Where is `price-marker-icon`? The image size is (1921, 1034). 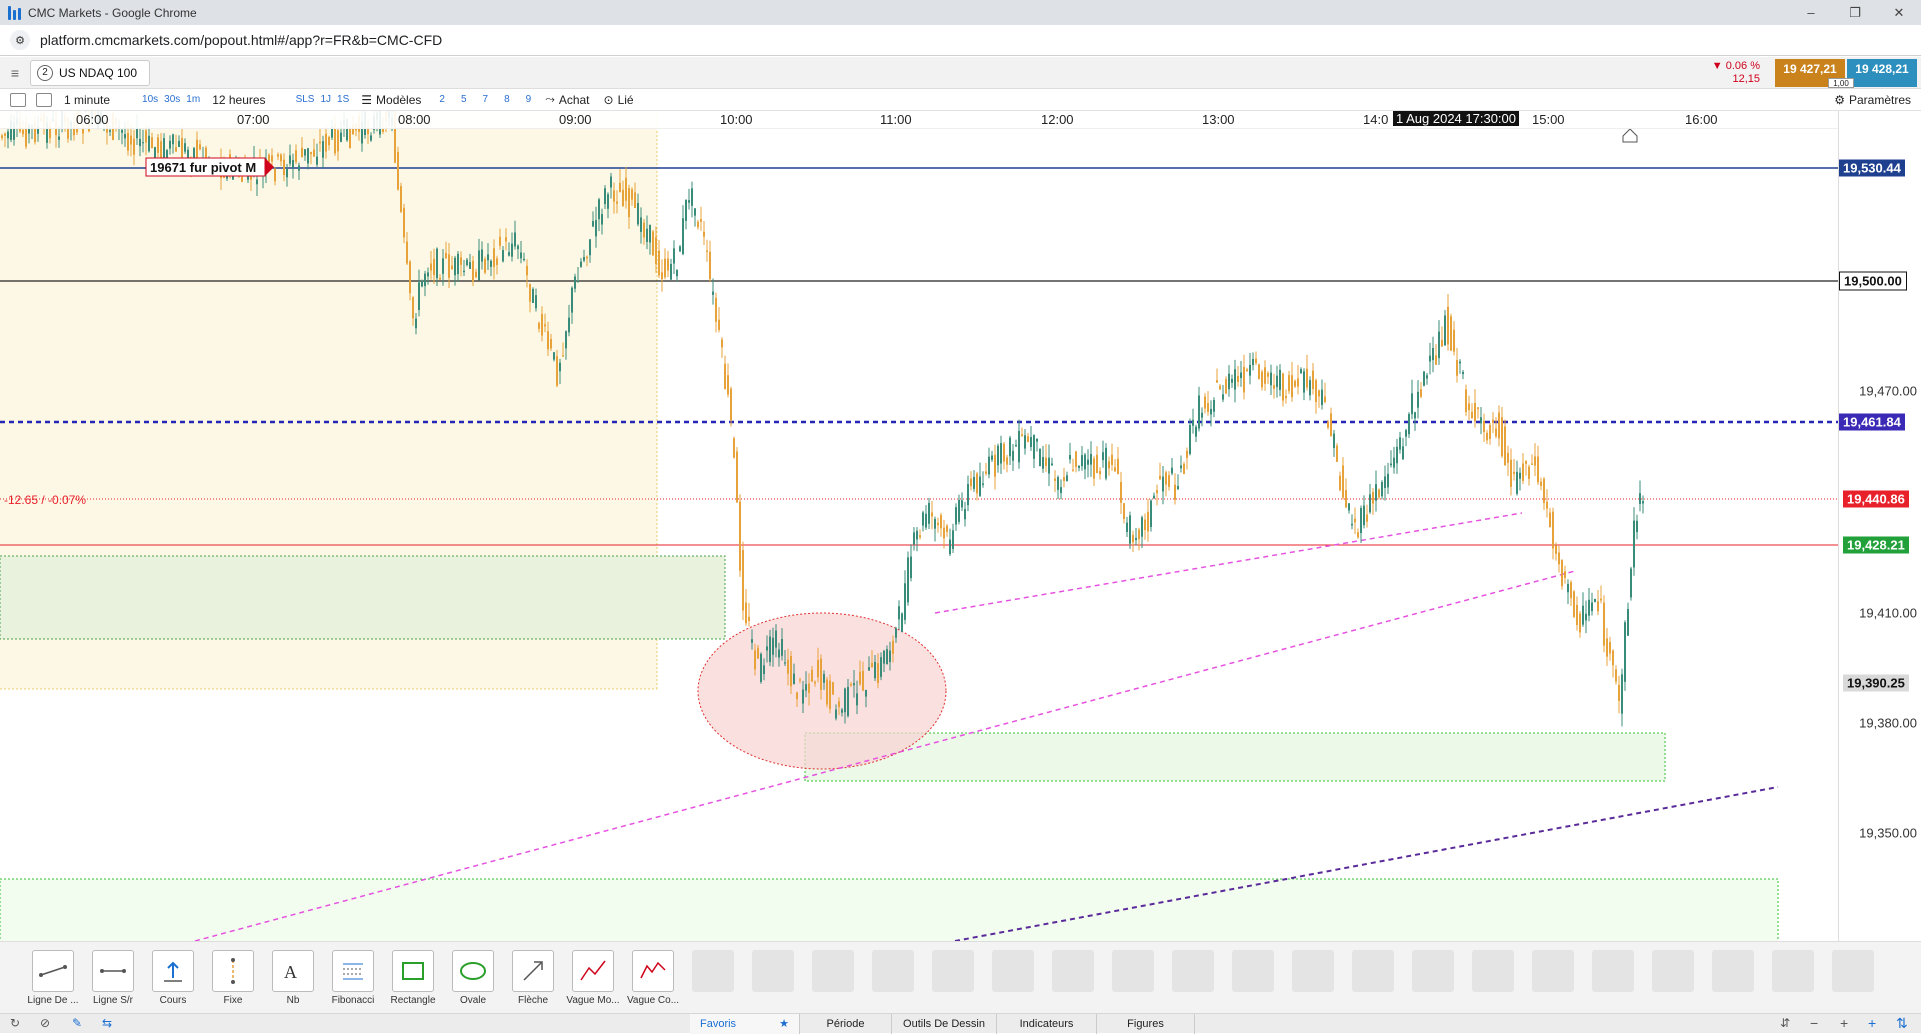 price-marker-icon is located at coordinates (173, 971).